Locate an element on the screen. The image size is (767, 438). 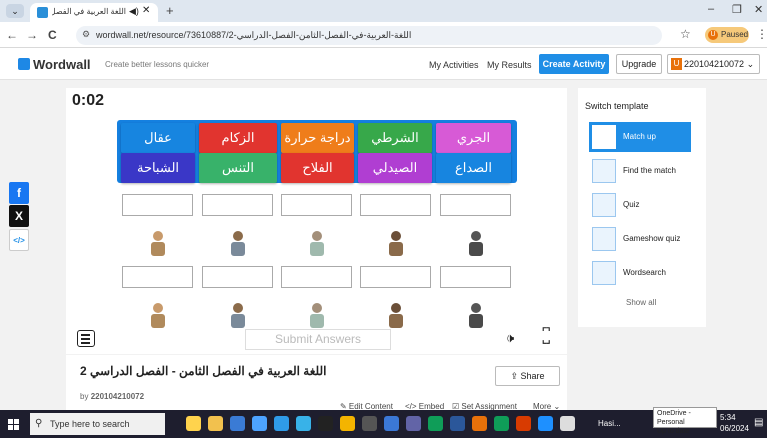
window-close-button: ✕ is located at coordinates (758, 9).